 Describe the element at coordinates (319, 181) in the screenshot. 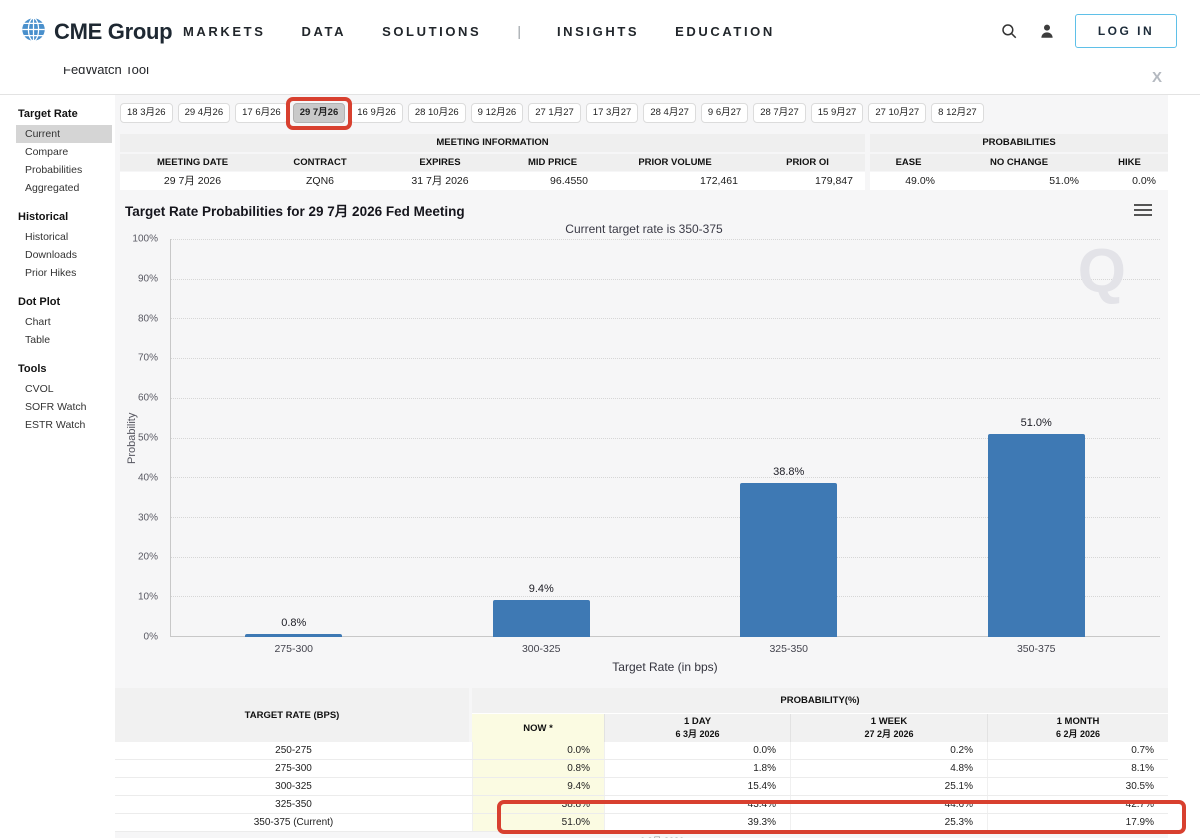

I see `contract-value: ZQN6` at that location.